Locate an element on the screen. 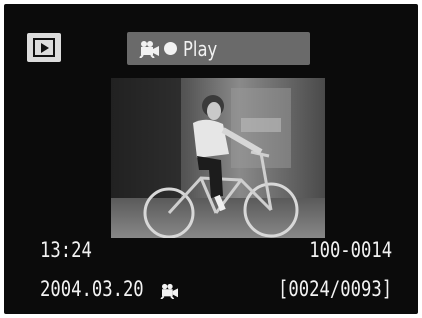 This screenshot has height=318, width=422. playback-mode-icon is located at coordinates (44, 47).